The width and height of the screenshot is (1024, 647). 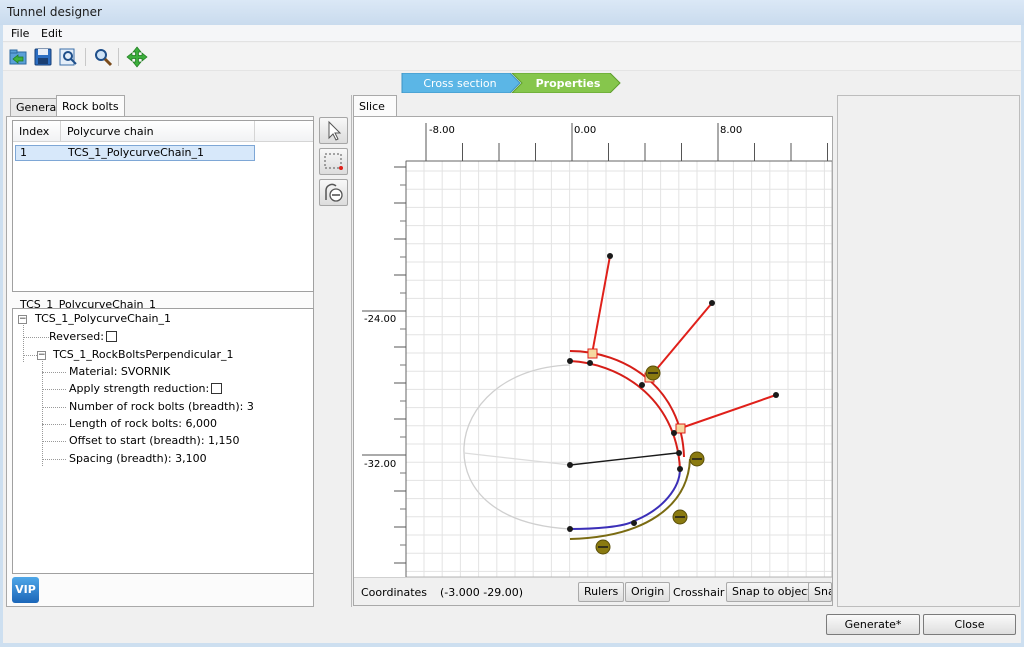 I want to click on toolbar-separator, so click(x=118, y=57).